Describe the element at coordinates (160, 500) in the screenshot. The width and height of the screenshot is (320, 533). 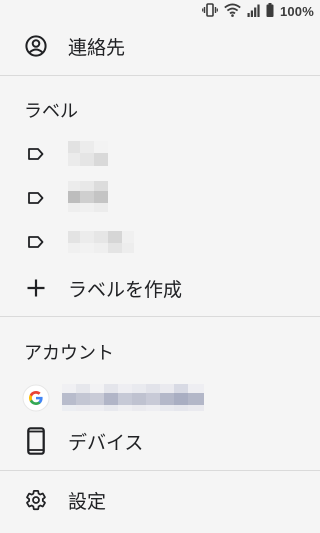
I see `menu-item-settings: 設定` at that location.